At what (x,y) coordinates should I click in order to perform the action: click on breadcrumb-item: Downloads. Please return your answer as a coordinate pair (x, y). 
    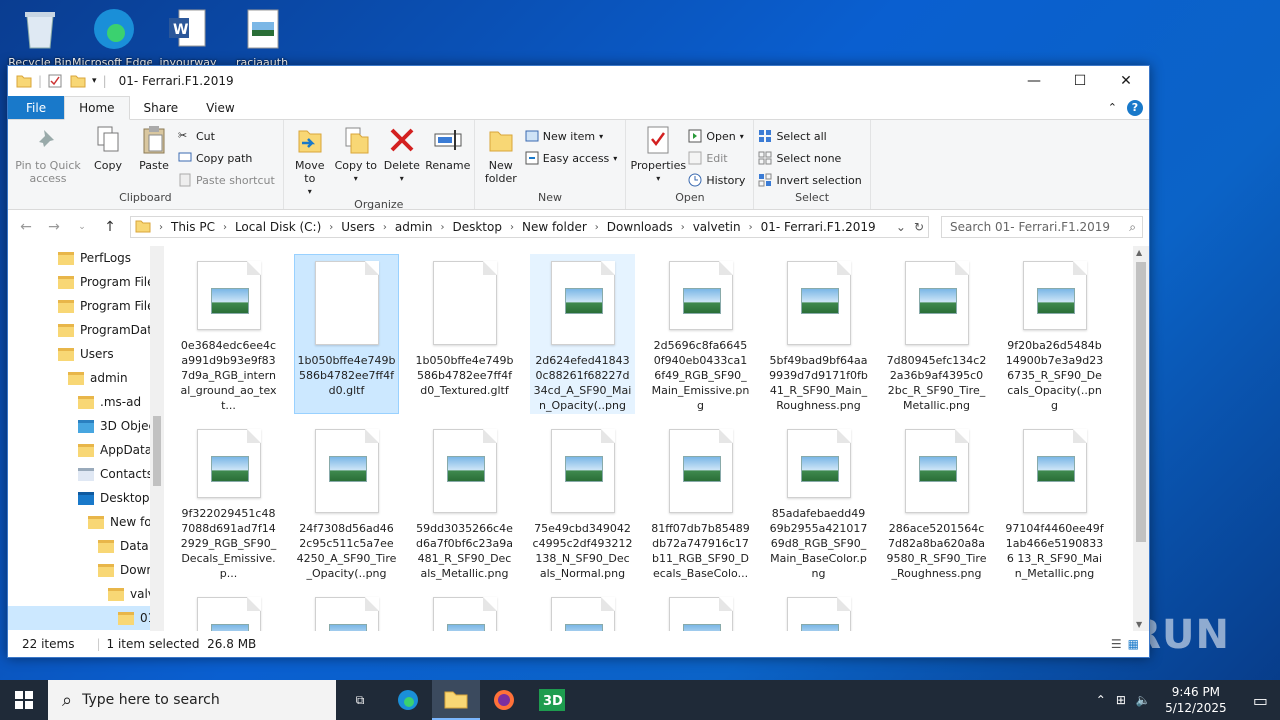
    Looking at the image, I should click on (640, 227).